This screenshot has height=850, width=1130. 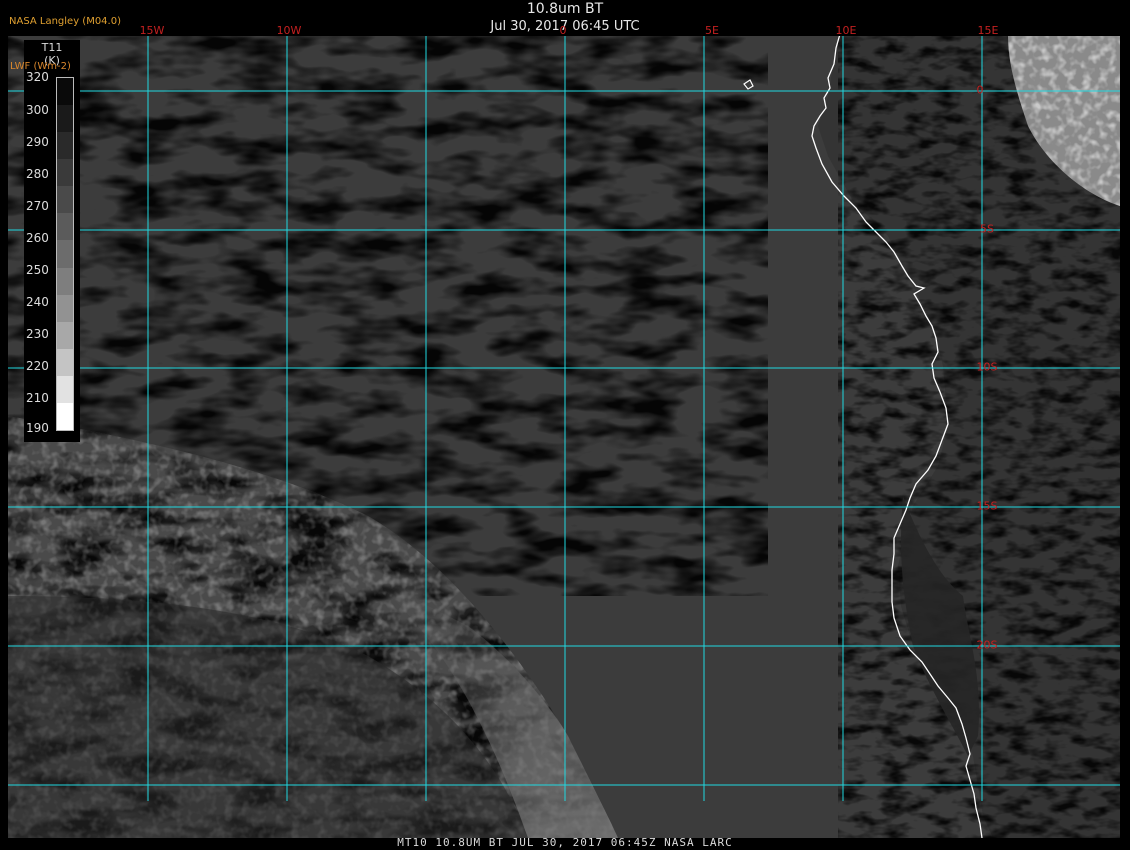 I want to click on colorbar, so click(x=65, y=254).